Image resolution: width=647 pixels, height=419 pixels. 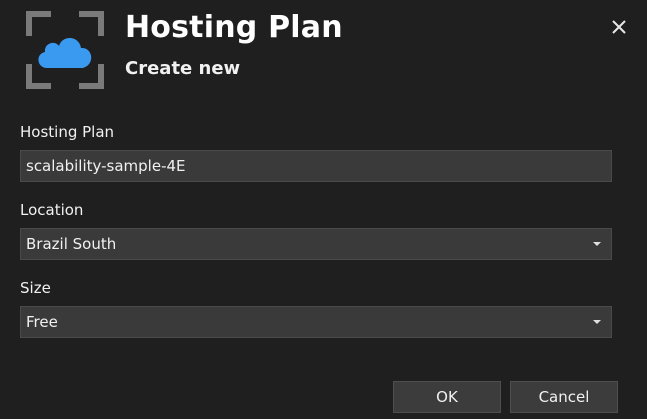 What do you see at coordinates (35, 288) in the screenshot?
I see `size-label: Size` at bounding box center [35, 288].